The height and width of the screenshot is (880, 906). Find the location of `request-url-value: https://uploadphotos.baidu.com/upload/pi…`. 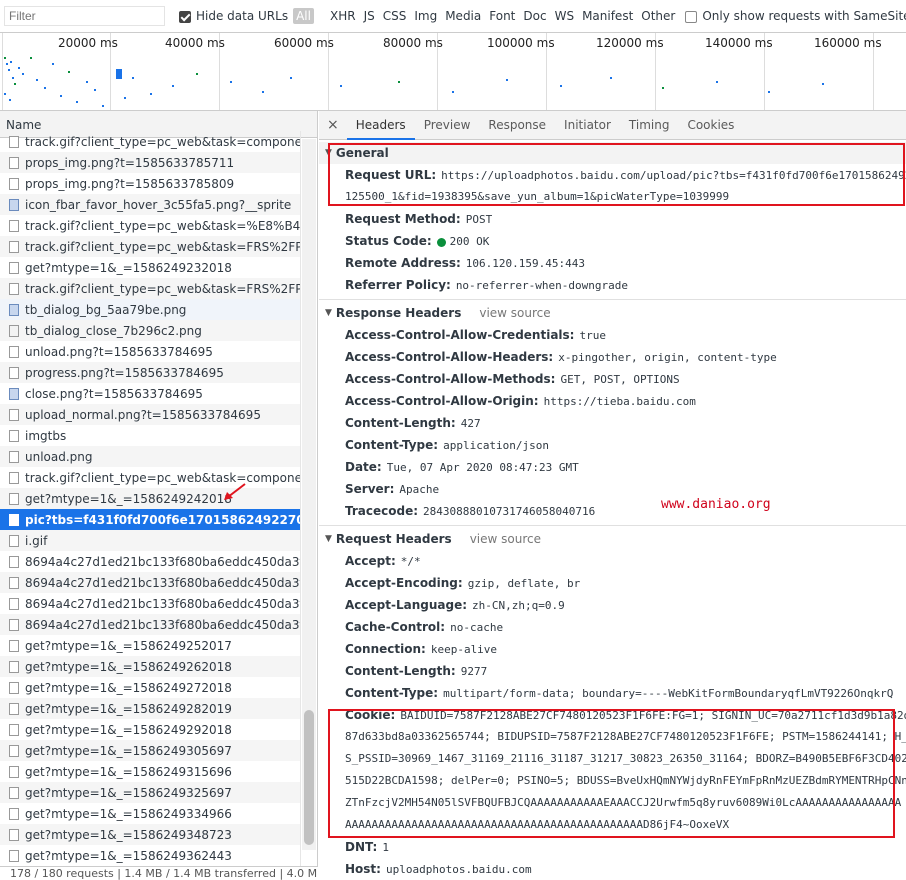

request-url-value: https://uploadphotos.baidu.com/upload/pi… is located at coordinates (673, 175).